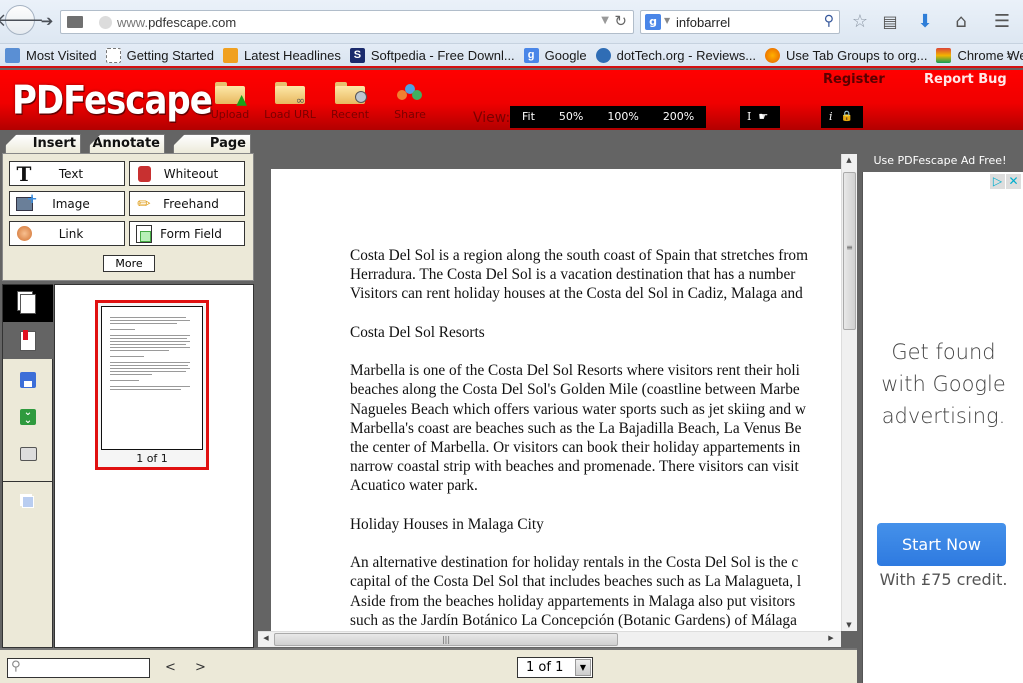 This screenshot has height=683, width=1023. I want to click on download-arrow-icon: ⬇, so click(925, 21).